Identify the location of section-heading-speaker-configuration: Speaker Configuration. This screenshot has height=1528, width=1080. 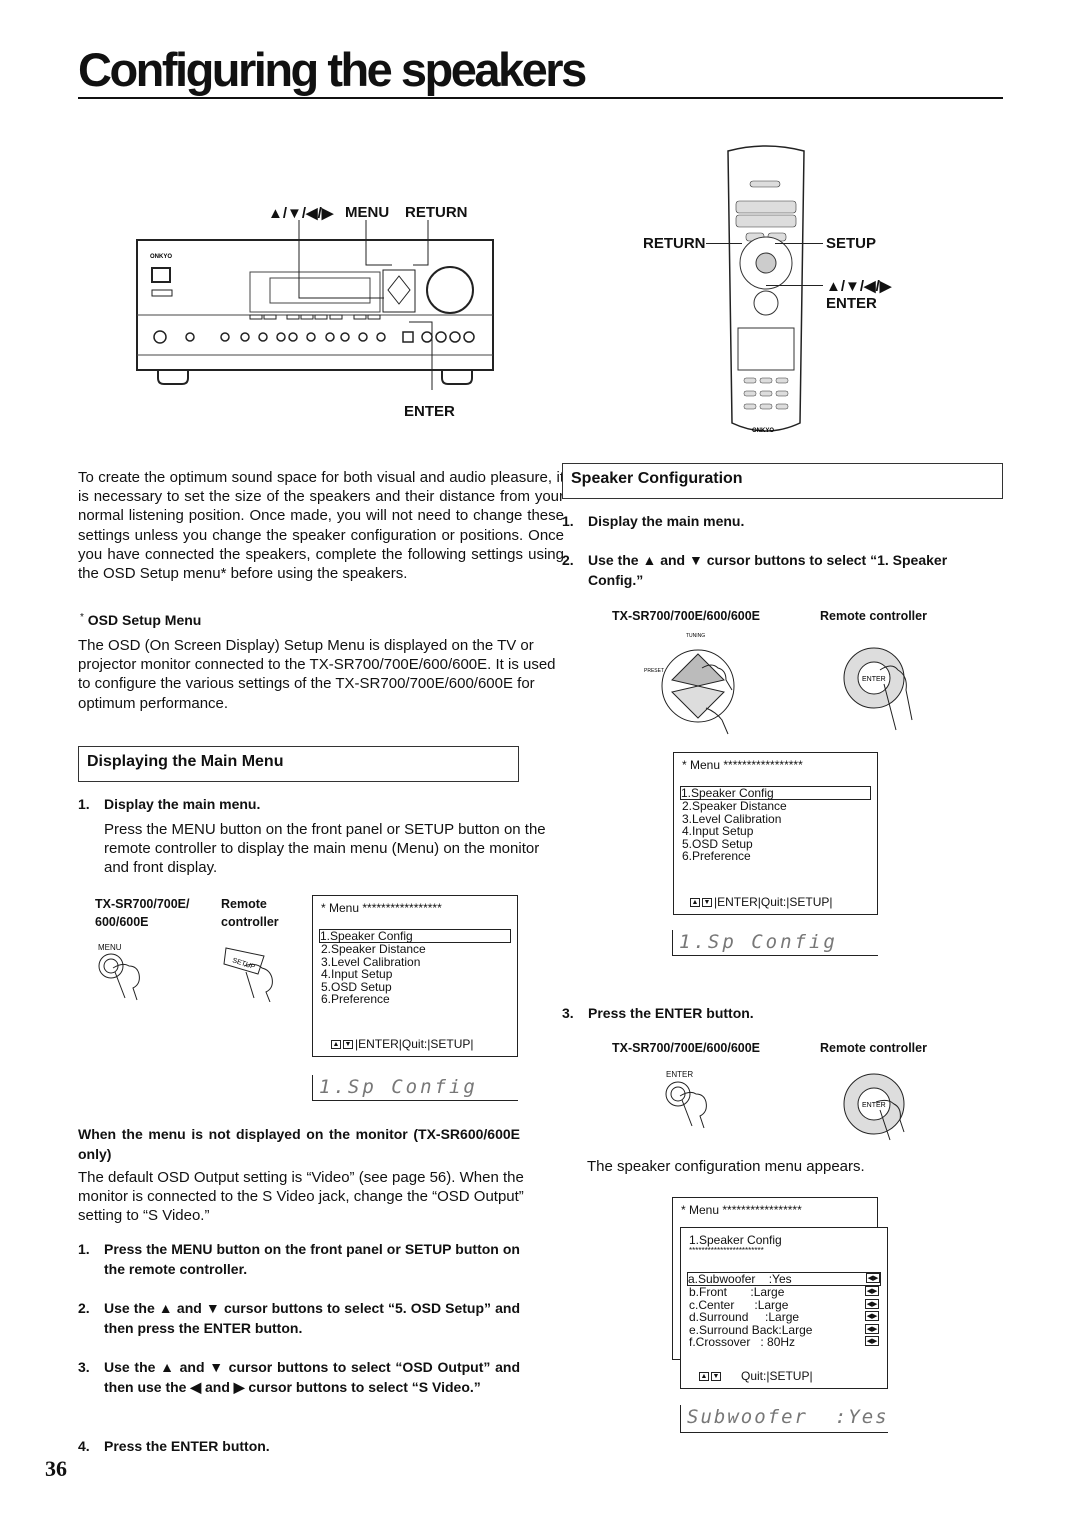
(782, 481).